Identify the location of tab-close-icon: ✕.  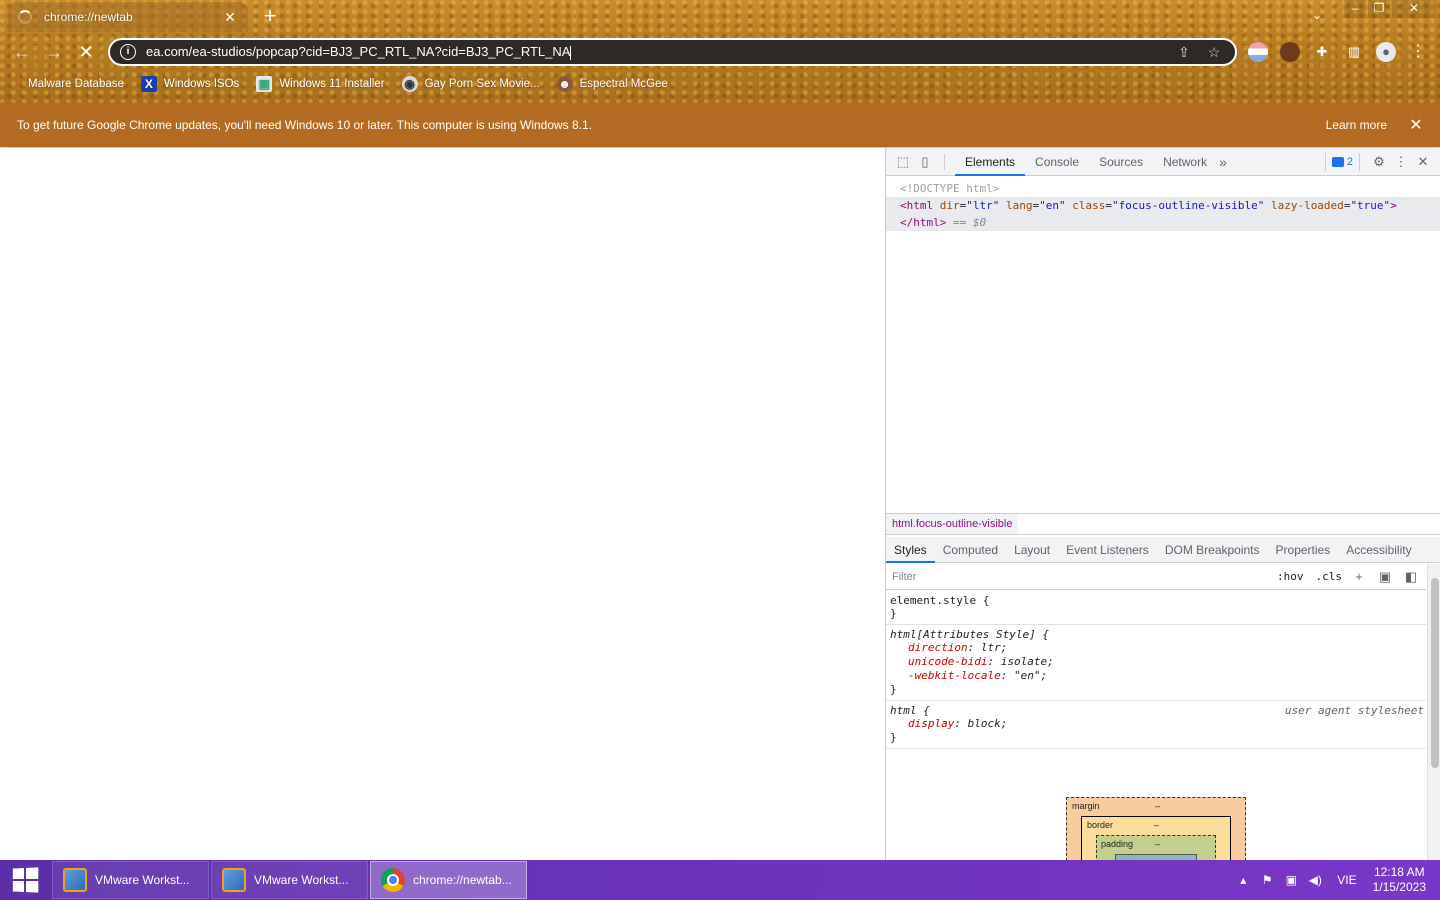
(230, 17).